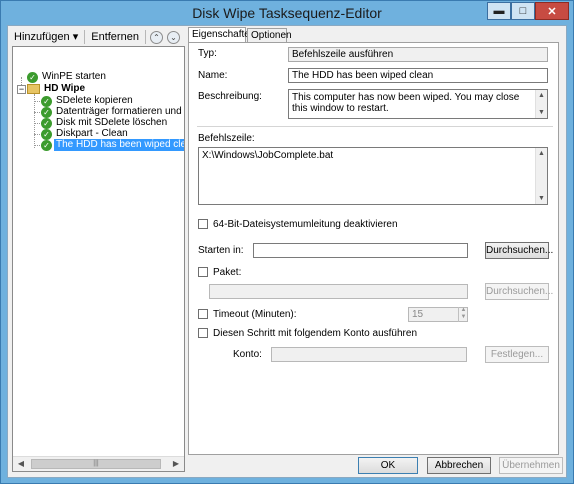  What do you see at coordinates (156, 37) in the screenshot?
I see `move-up-icon: ⌃` at bounding box center [156, 37].